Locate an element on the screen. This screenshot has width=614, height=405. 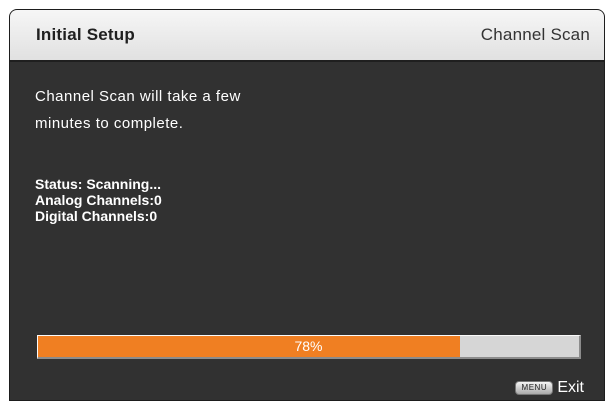
scan-progress-label: 78% is located at coordinates (308, 346).